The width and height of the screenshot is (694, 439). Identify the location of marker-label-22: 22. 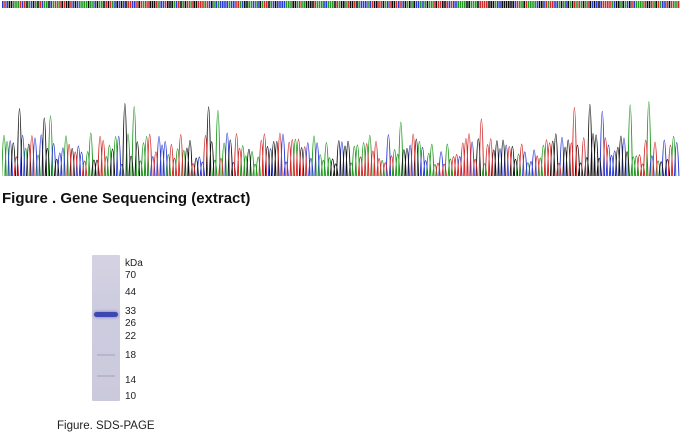
(131, 336).